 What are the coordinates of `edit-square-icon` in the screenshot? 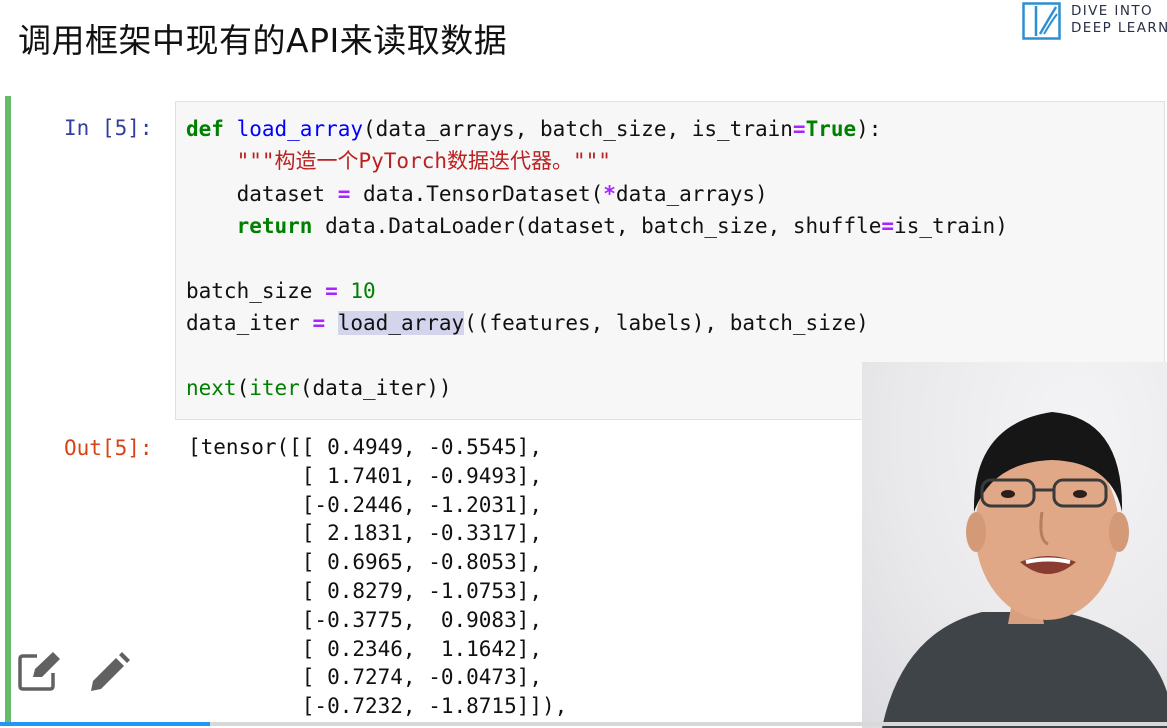 It's located at (40, 672).